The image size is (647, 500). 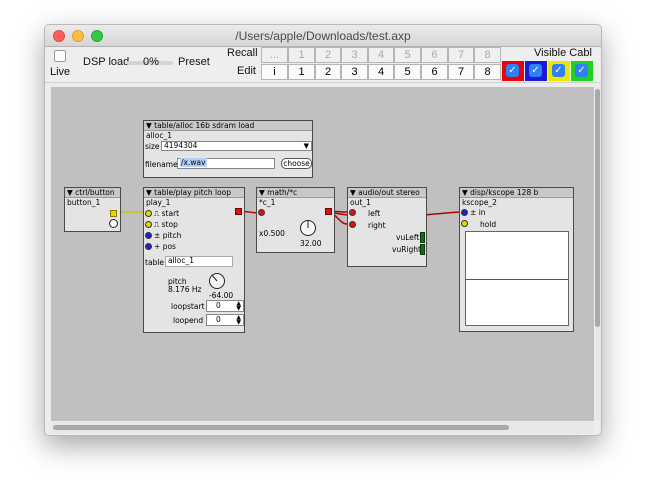 I want to click on edit-button-6: 6, so click(x=434, y=72).